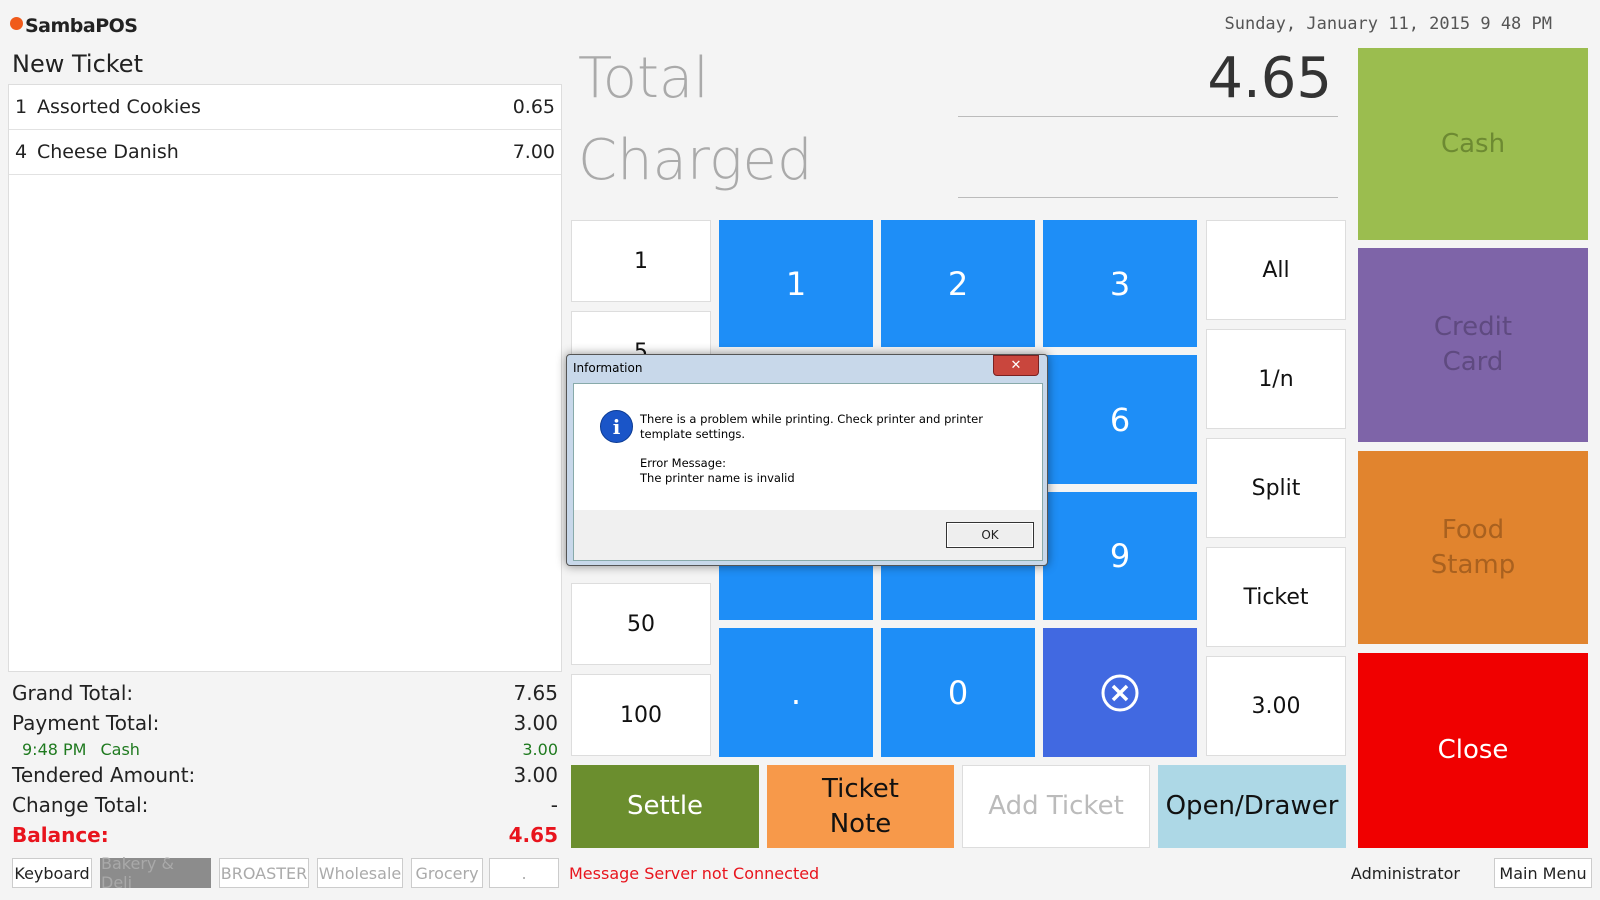 The image size is (1600, 900). I want to click on close-button: Close, so click(1473, 750).